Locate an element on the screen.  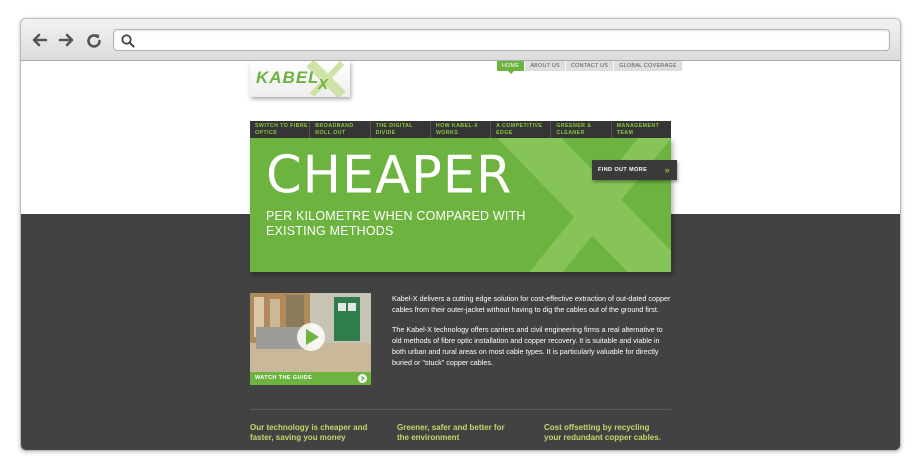
topnav-contact-us: CONTACT US is located at coordinates (590, 66).